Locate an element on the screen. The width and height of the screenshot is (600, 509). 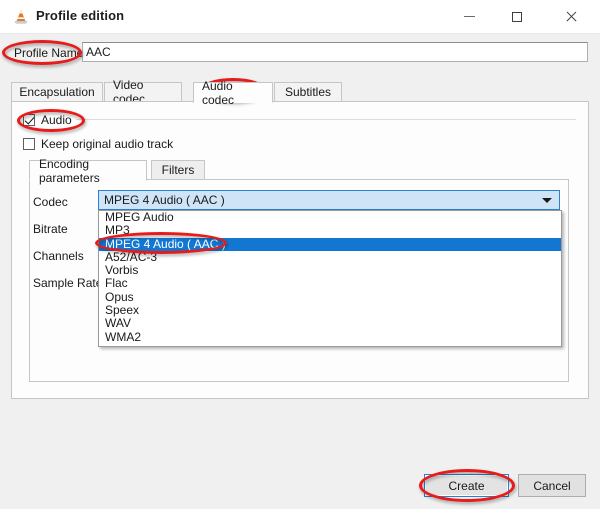
tab-filters: Filters is located at coordinates (178, 170).